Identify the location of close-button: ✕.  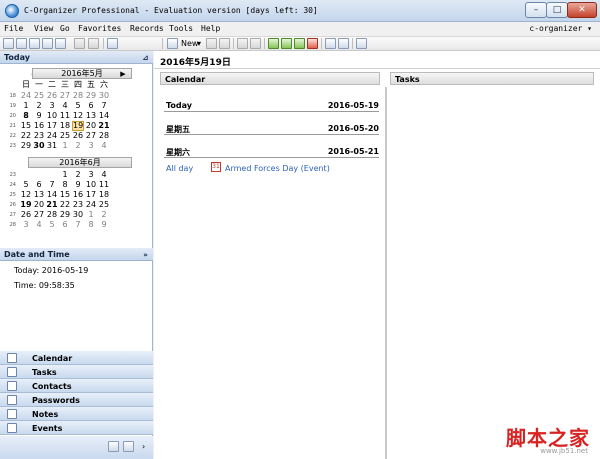
(582, 10).